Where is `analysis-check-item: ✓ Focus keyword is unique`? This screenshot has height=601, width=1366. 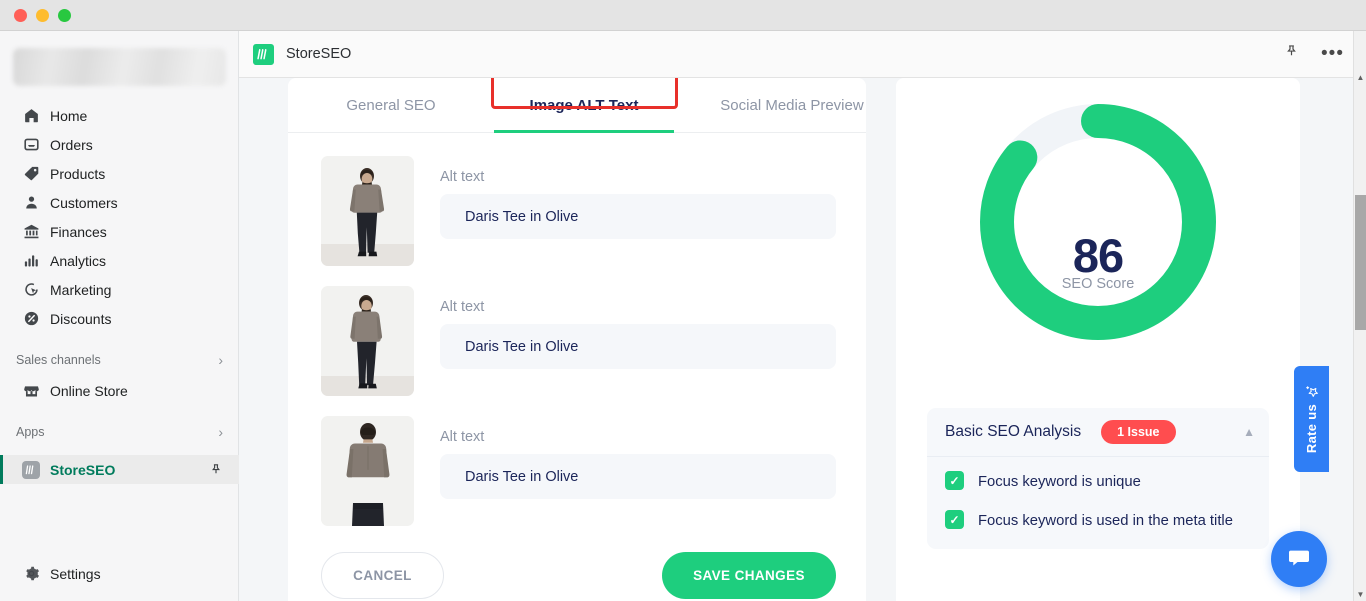 analysis-check-item: ✓ Focus keyword is unique is located at coordinates (1098, 476).